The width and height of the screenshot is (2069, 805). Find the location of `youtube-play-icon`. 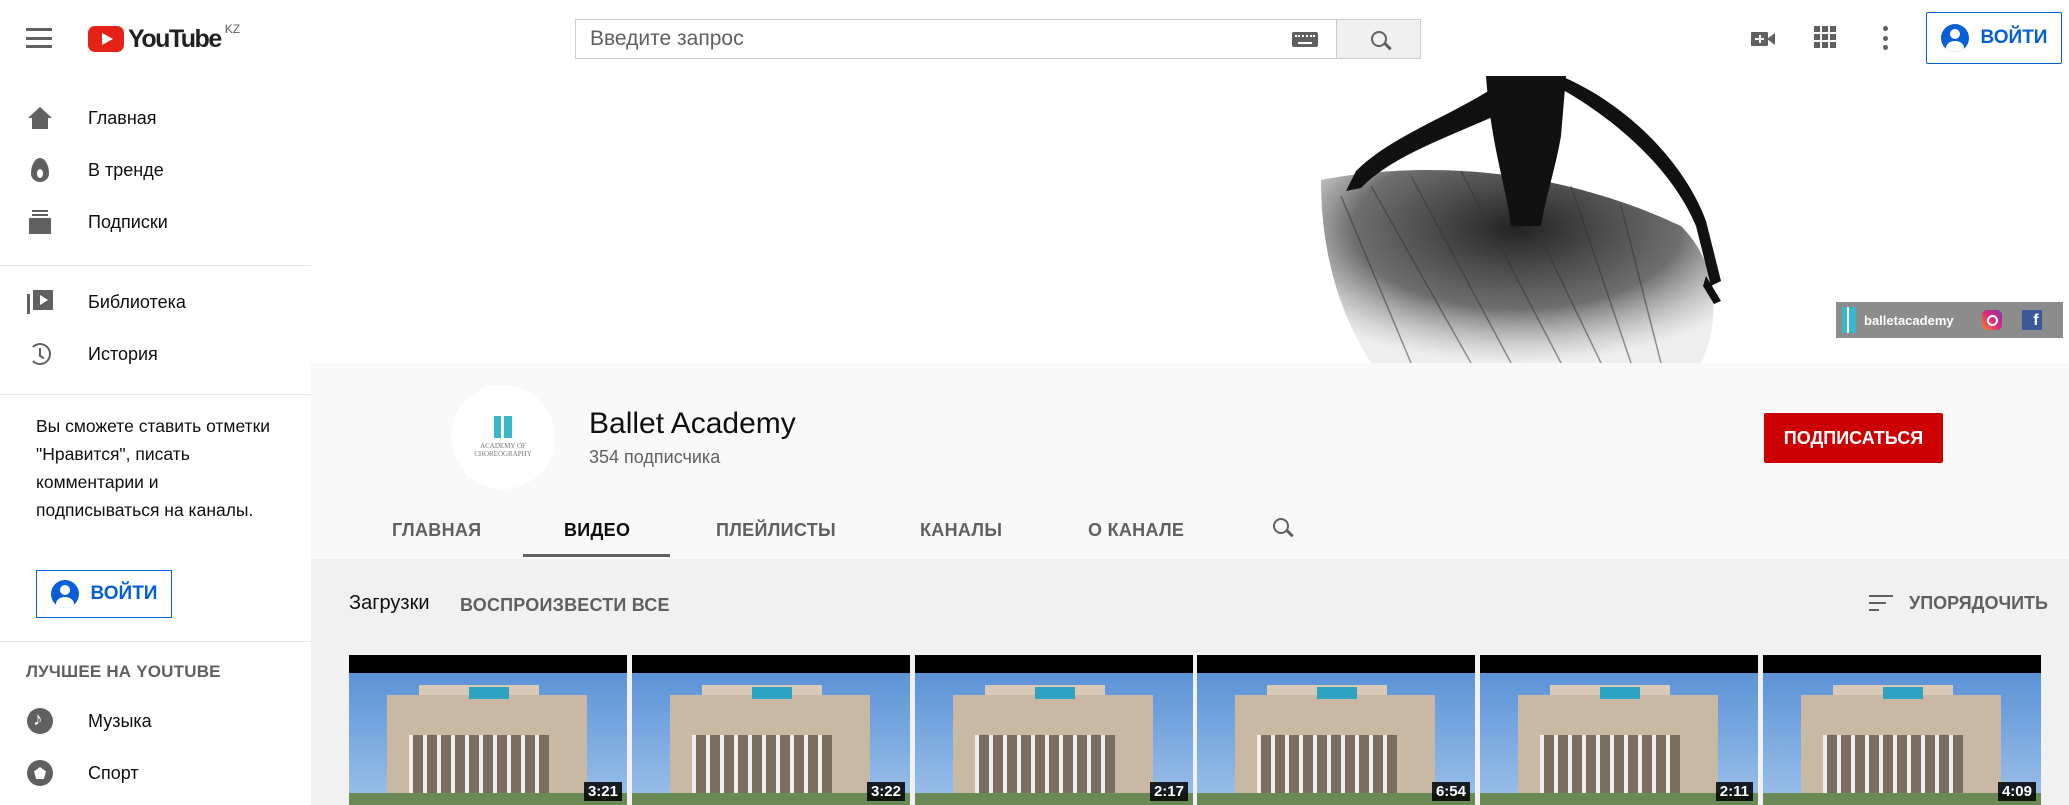

youtube-play-icon is located at coordinates (106, 39).